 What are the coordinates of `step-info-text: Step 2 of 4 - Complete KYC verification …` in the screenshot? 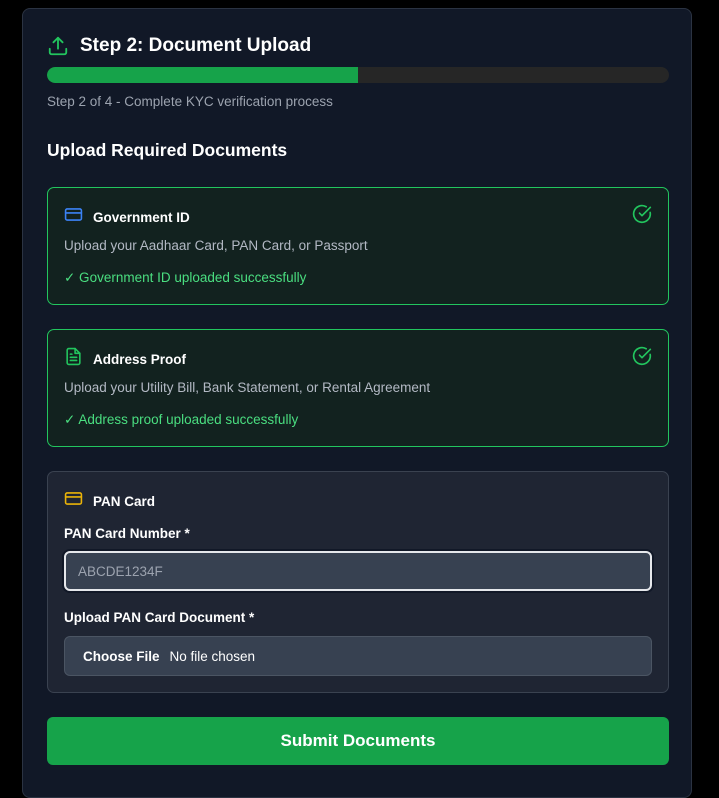 It's located at (190, 101).